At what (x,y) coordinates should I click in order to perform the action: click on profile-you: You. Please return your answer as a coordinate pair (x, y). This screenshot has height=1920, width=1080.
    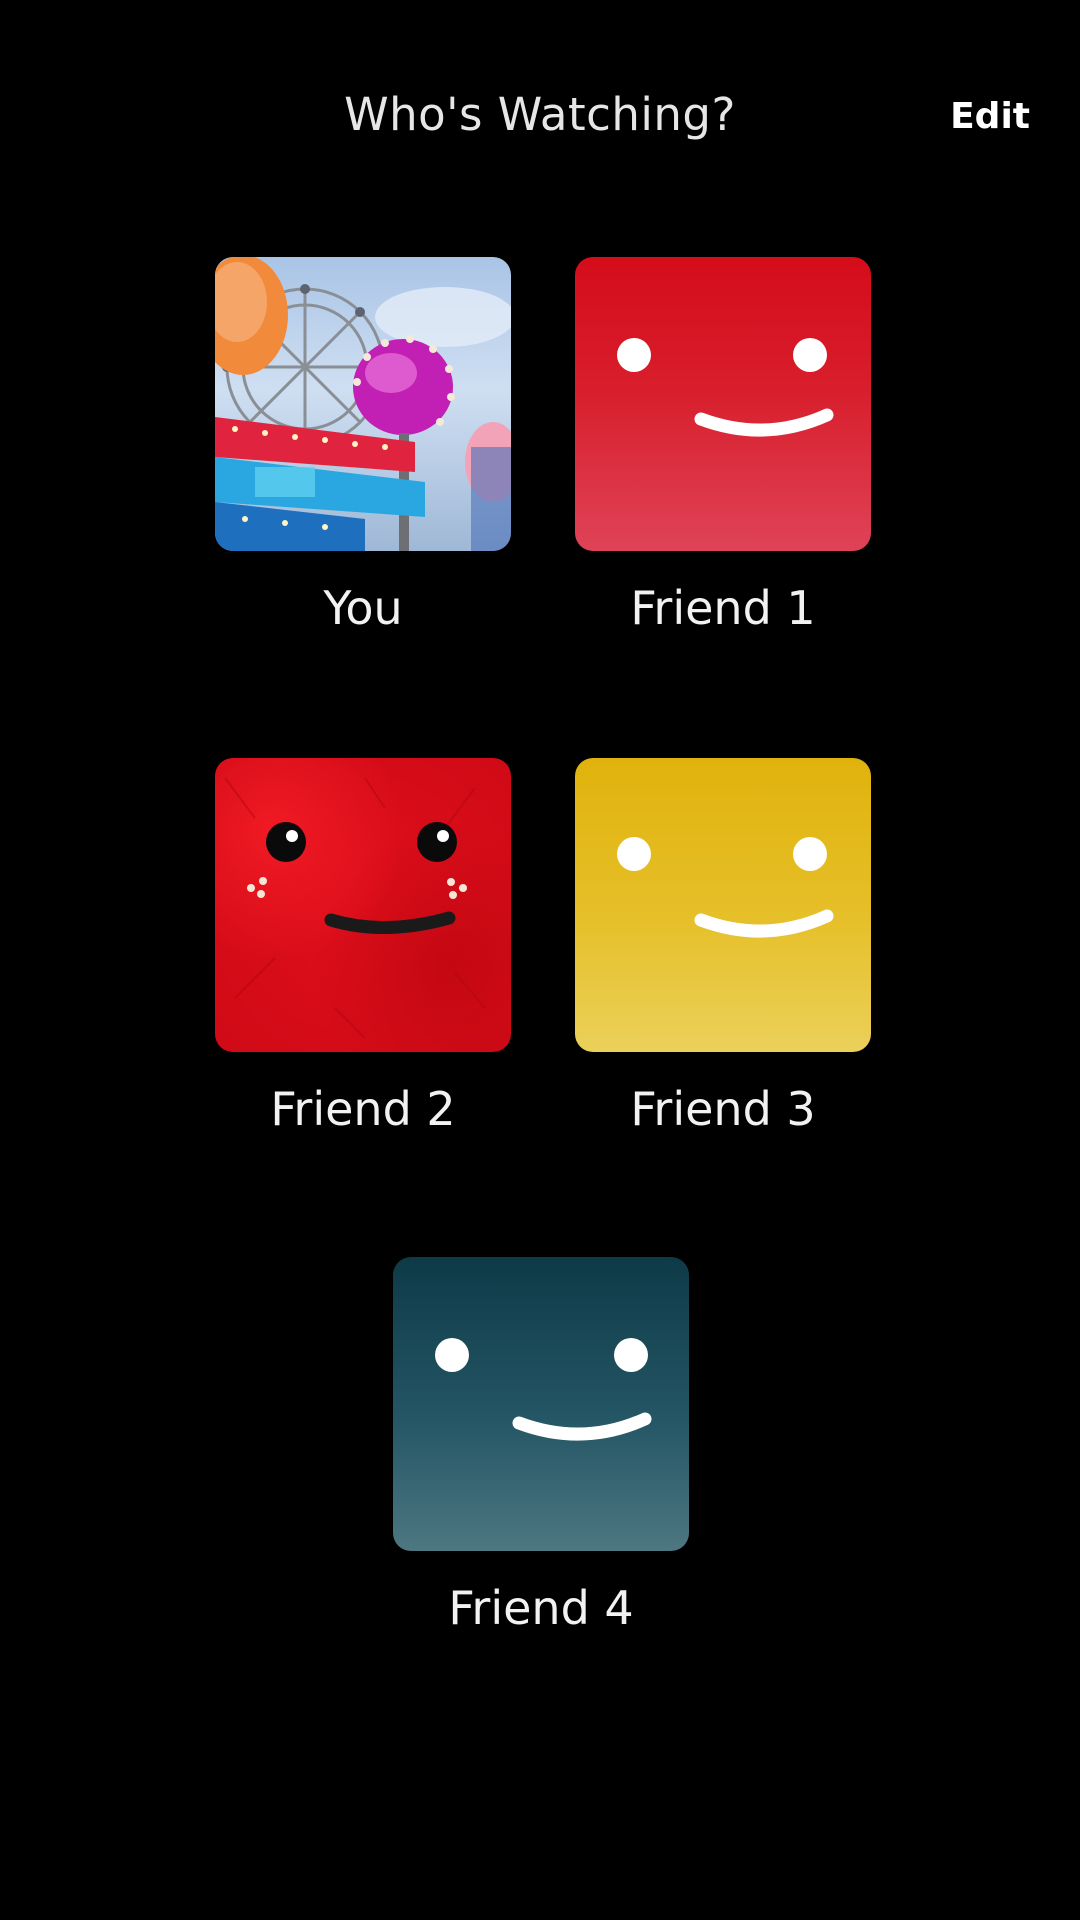
    Looking at the image, I should click on (363, 446).